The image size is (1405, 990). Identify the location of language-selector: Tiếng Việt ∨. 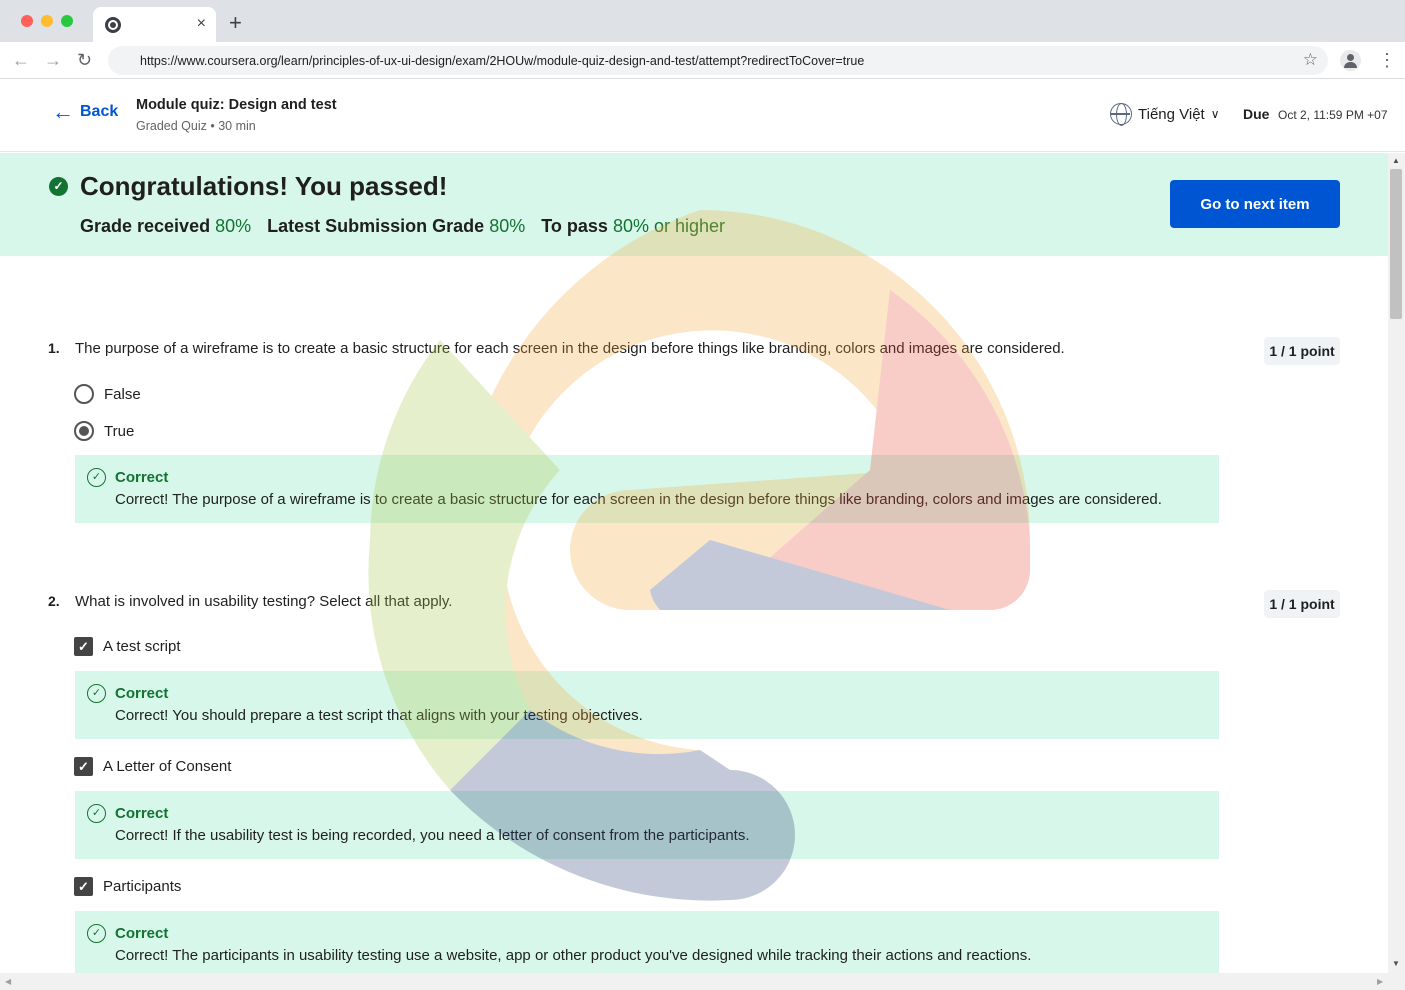
(1165, 114).